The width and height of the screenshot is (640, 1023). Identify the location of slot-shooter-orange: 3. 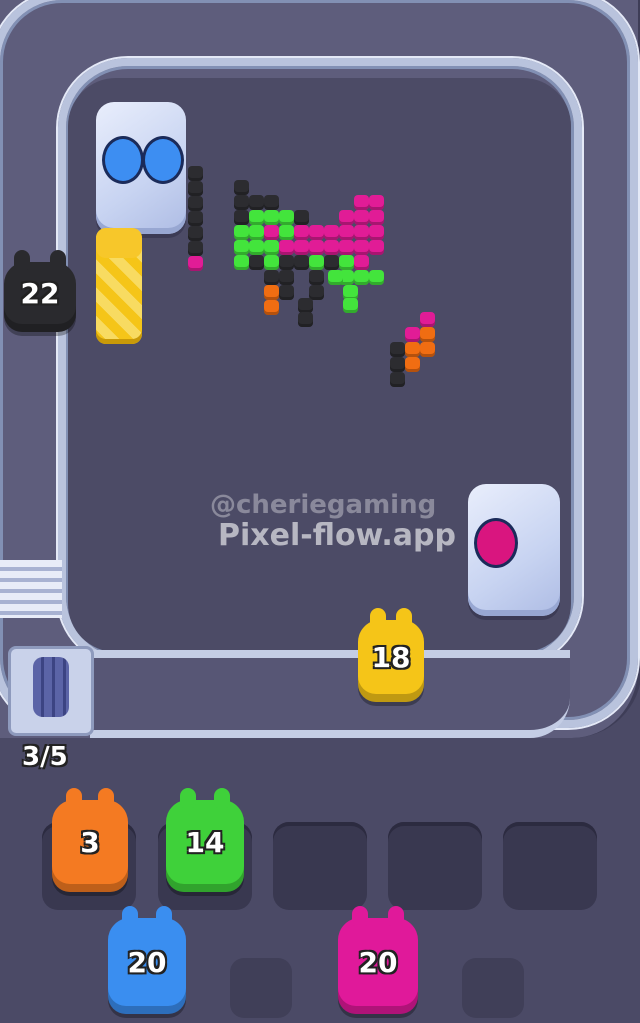
(90, 840).